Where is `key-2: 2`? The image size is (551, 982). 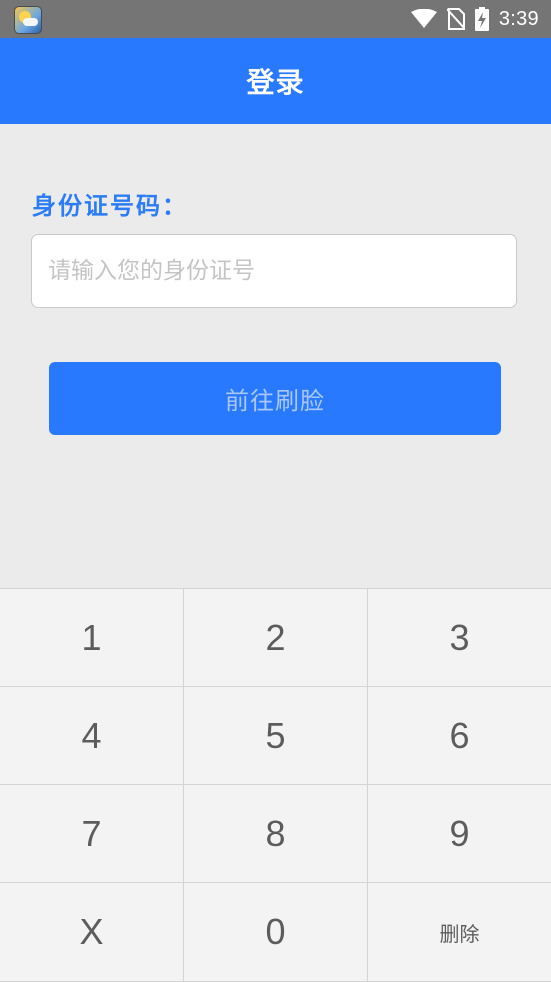
key-2: 2 is located at coordinates (276, 638).